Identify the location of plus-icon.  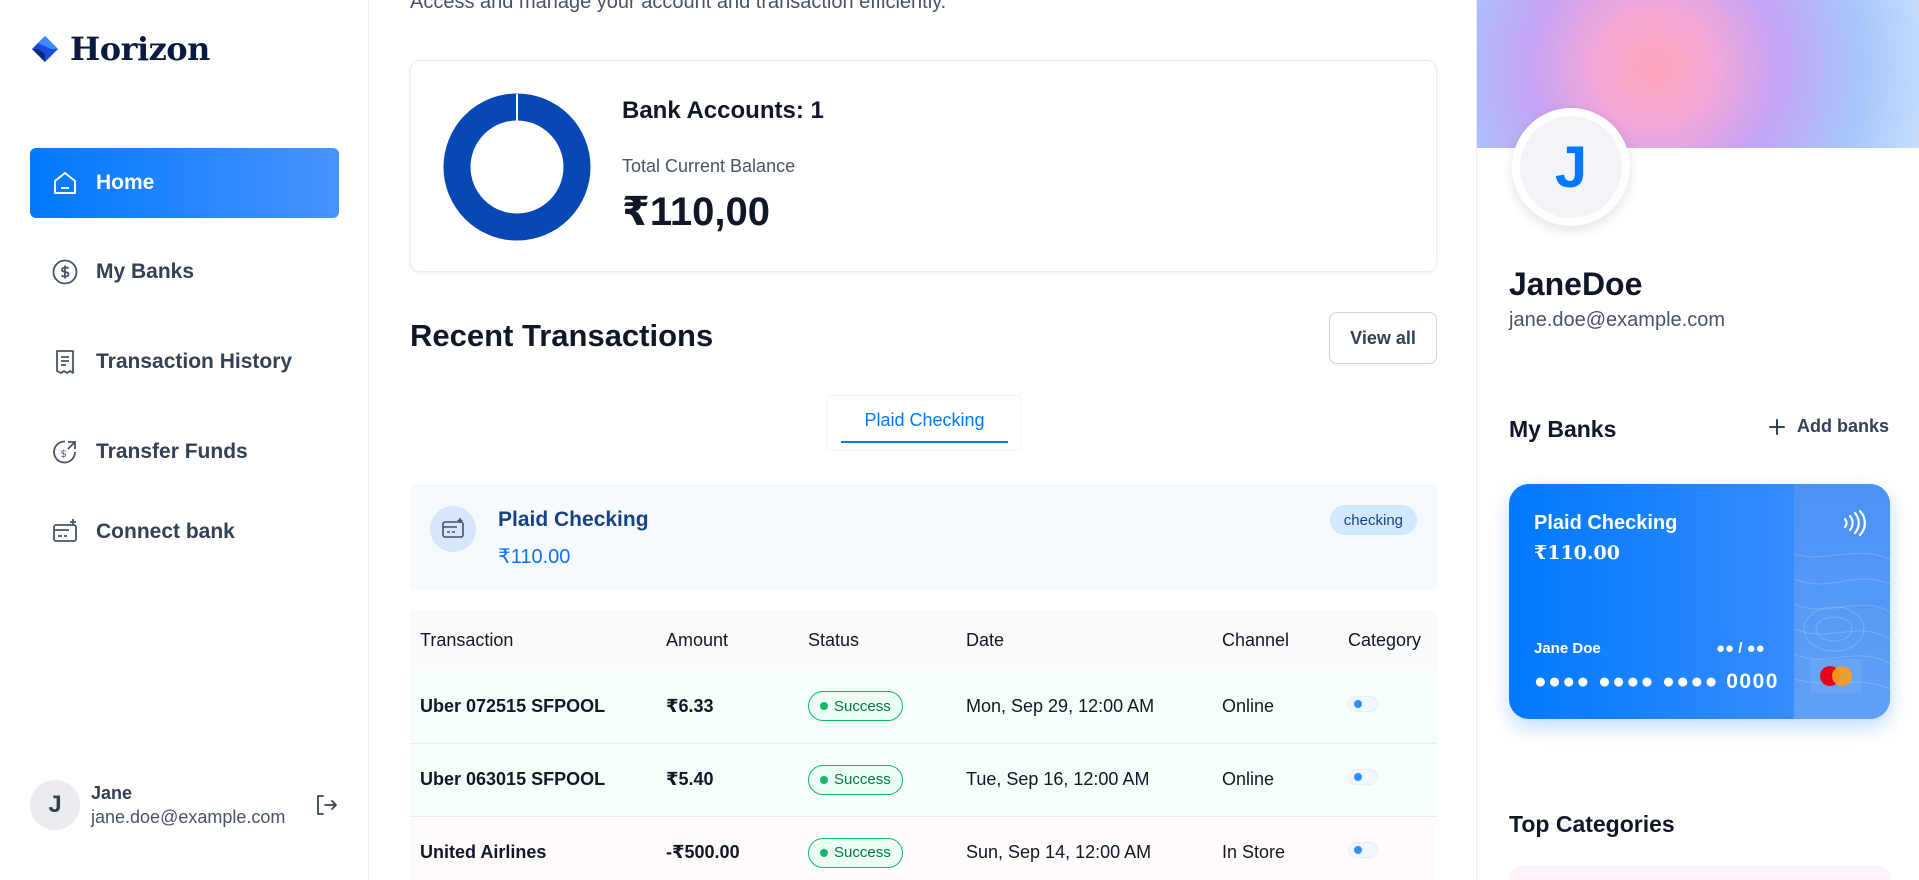
(1777, 426).